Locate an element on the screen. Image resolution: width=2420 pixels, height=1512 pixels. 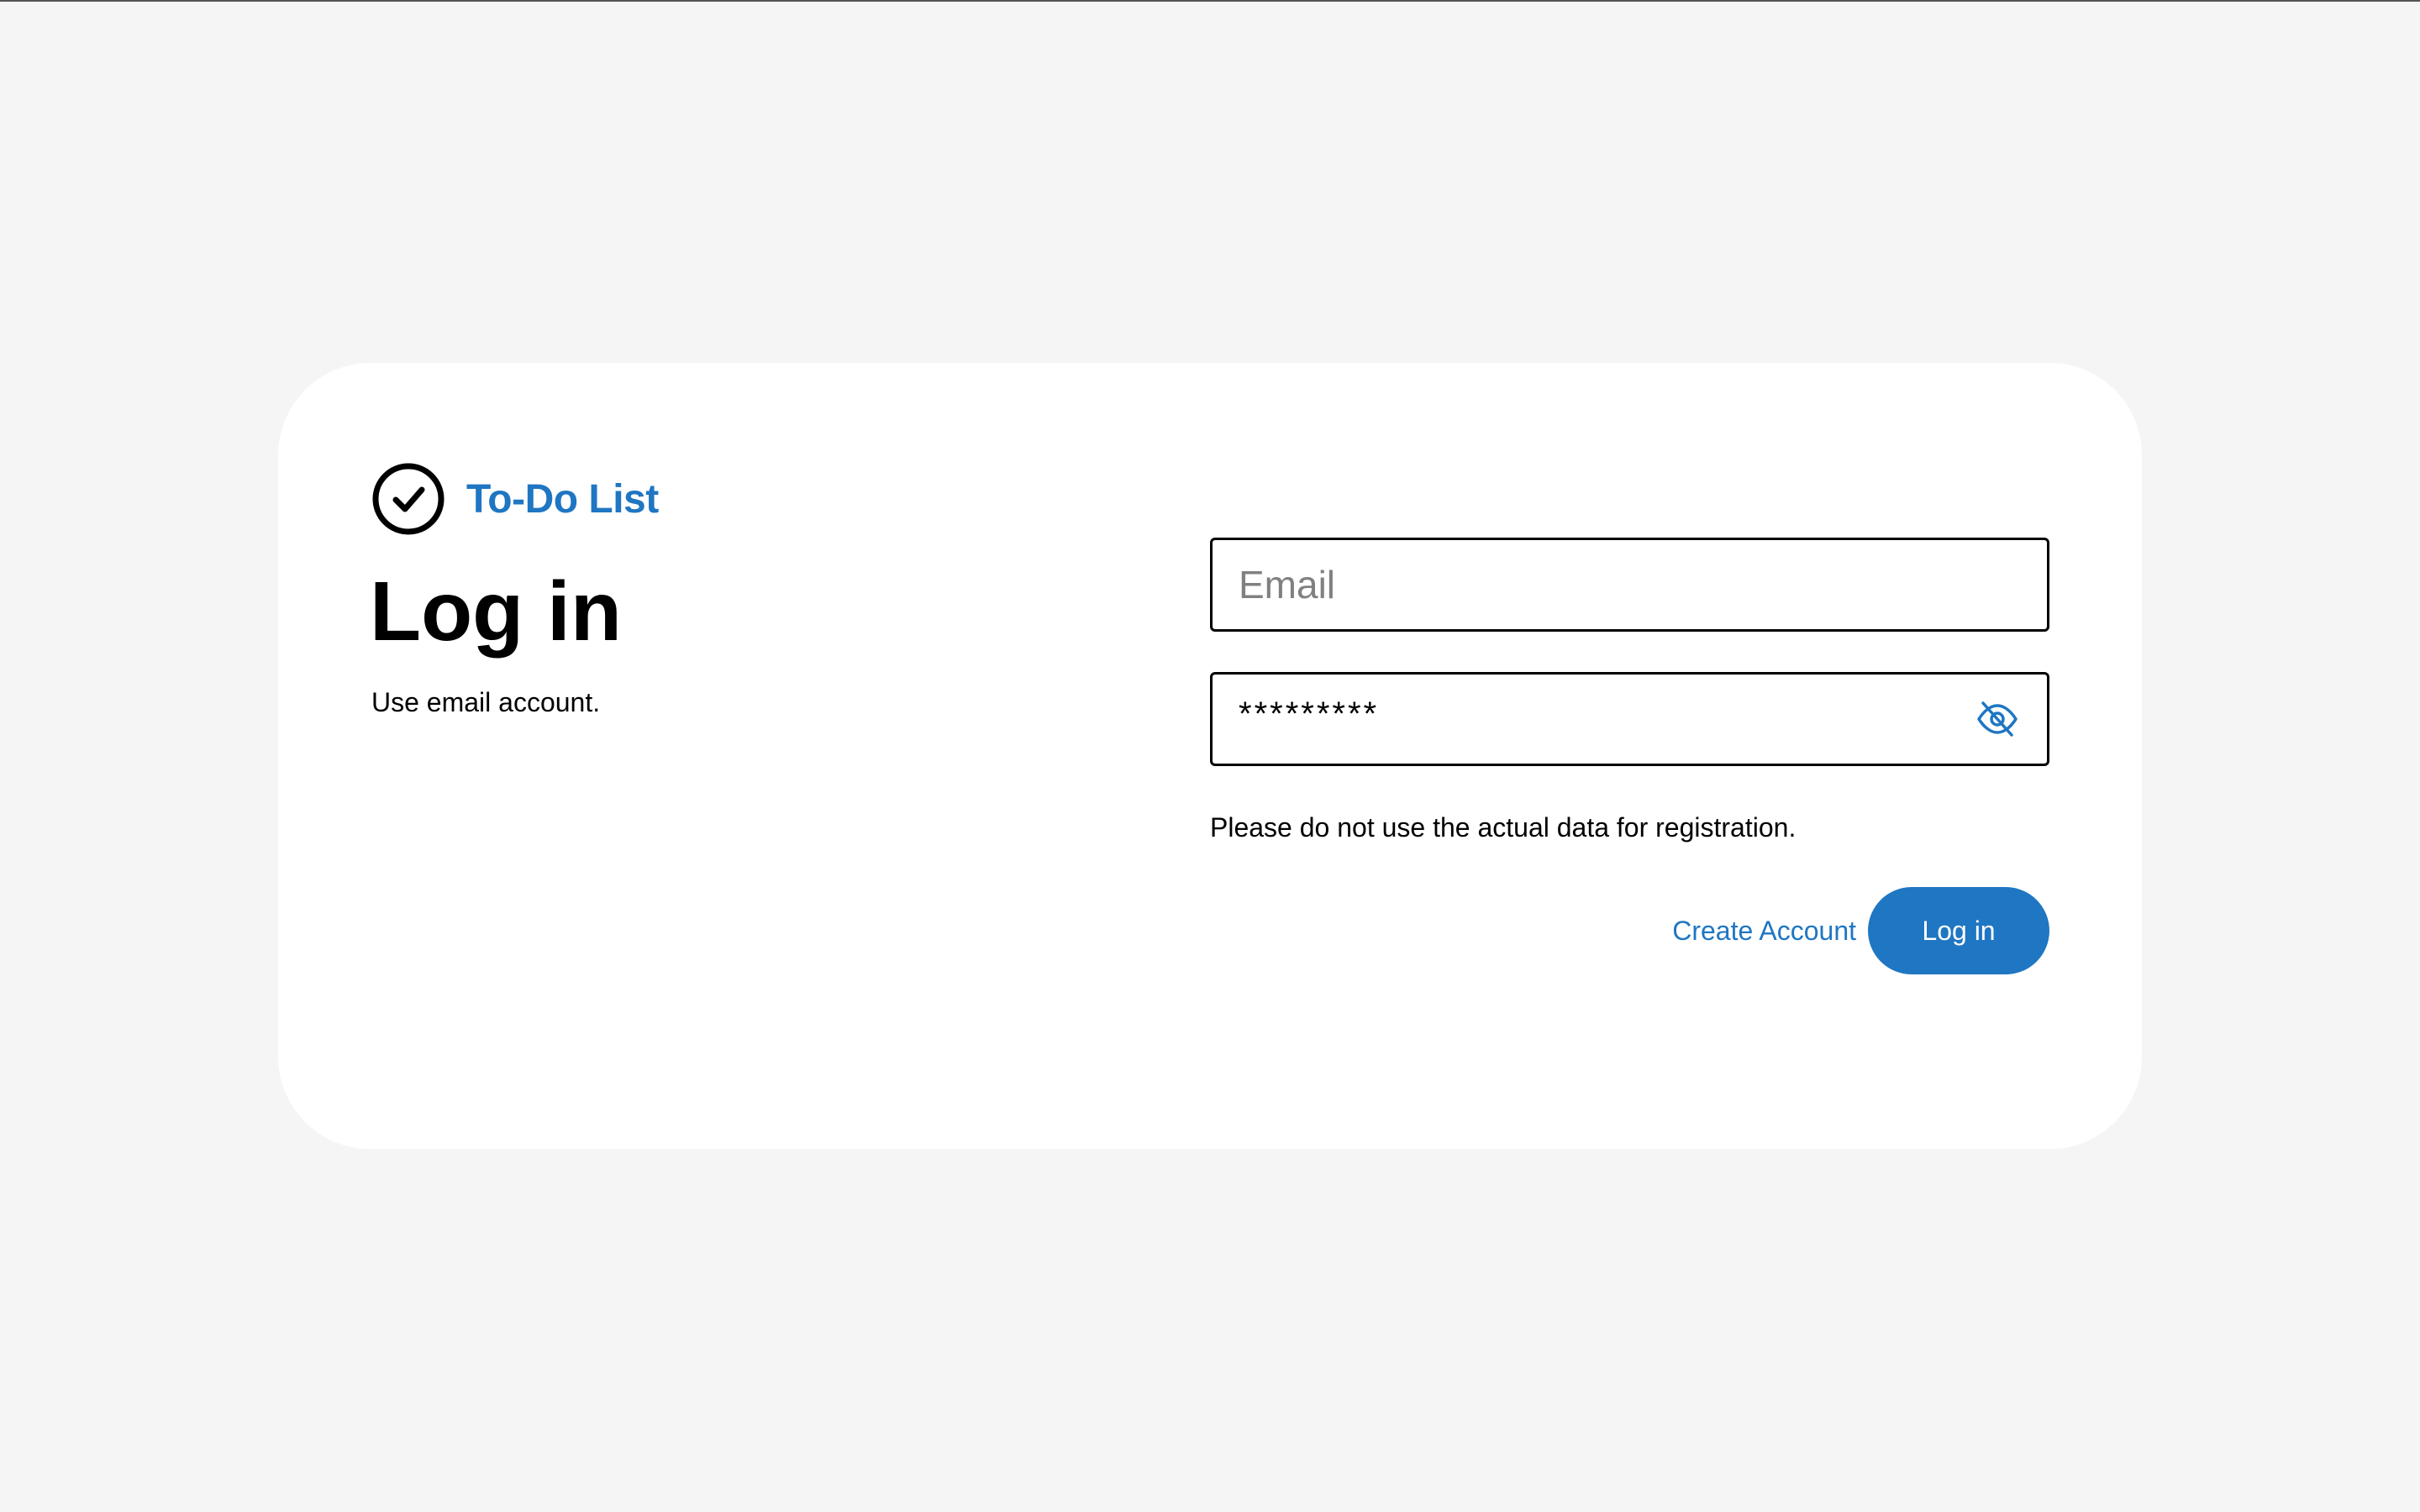
brand: To-Do List is located at coordinates (515, 499).